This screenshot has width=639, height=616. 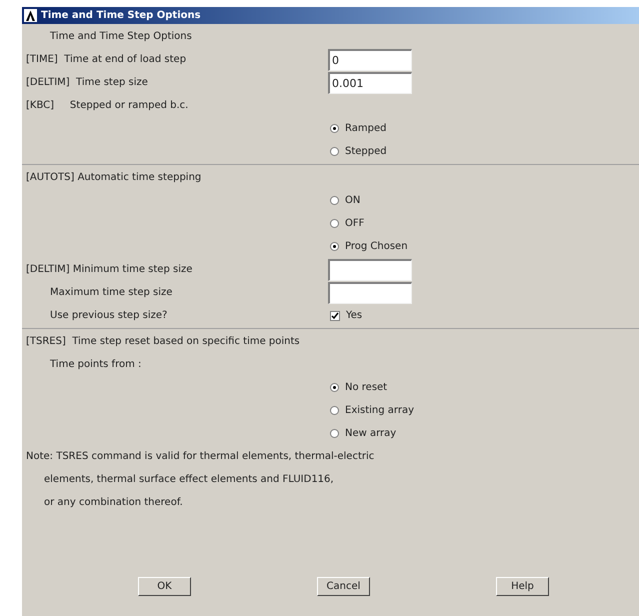 What do you see at coordinates (111, 292) in the screenshot?
I see `field-label: Maximum time step size` at bounding box center [111, 292].